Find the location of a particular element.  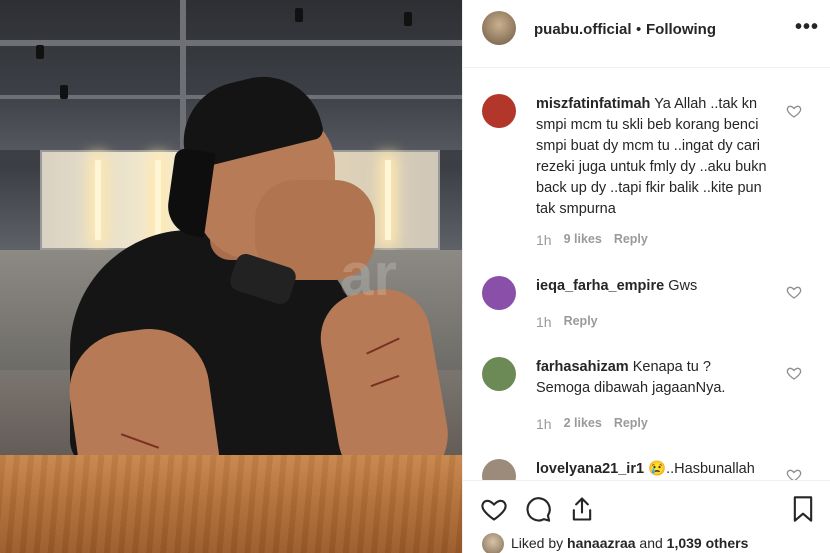

following-button: Following is located at coordinates (681, 29).